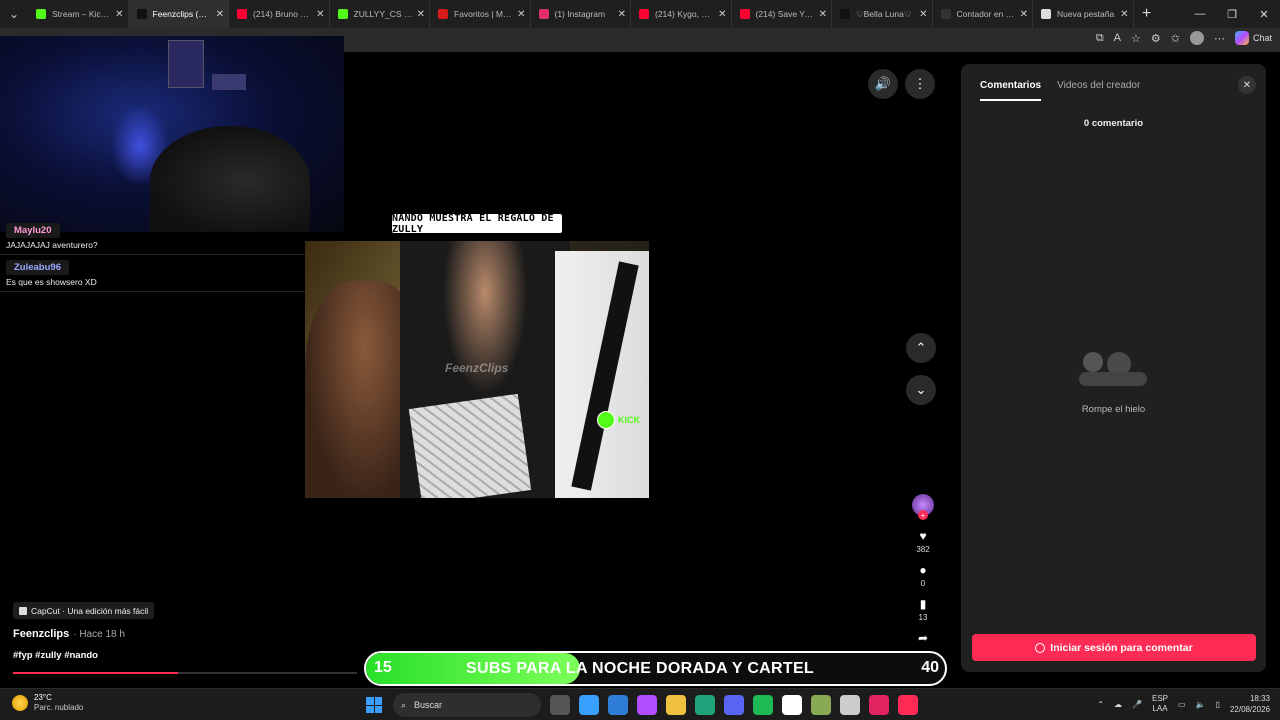  Describe the element at coordinates (930, 667) in the screenshot. I see `subs-goal-end: 40` at that location.